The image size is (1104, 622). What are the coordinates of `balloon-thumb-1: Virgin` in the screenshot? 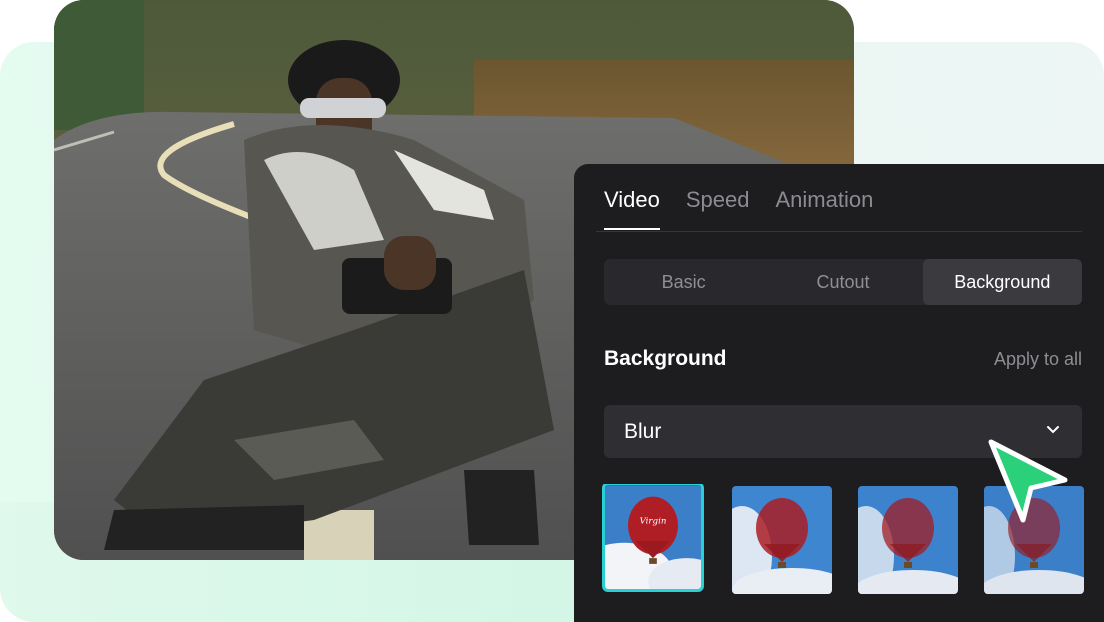 It's located at (653, 538).